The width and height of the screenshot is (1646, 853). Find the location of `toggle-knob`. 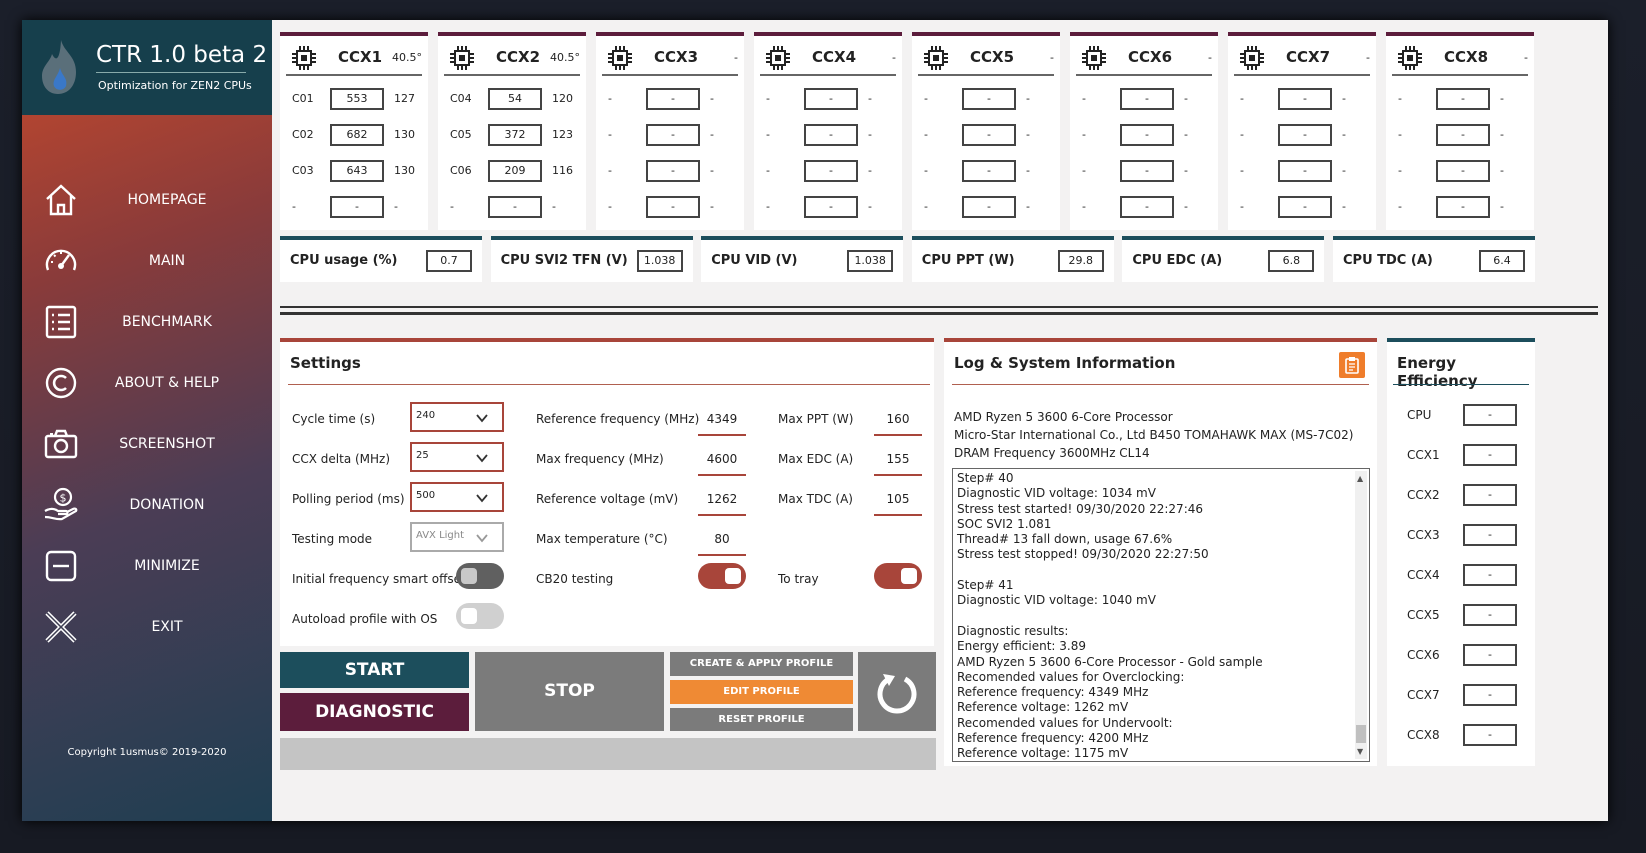

toggle-knob is located at coordinates (733, 576).